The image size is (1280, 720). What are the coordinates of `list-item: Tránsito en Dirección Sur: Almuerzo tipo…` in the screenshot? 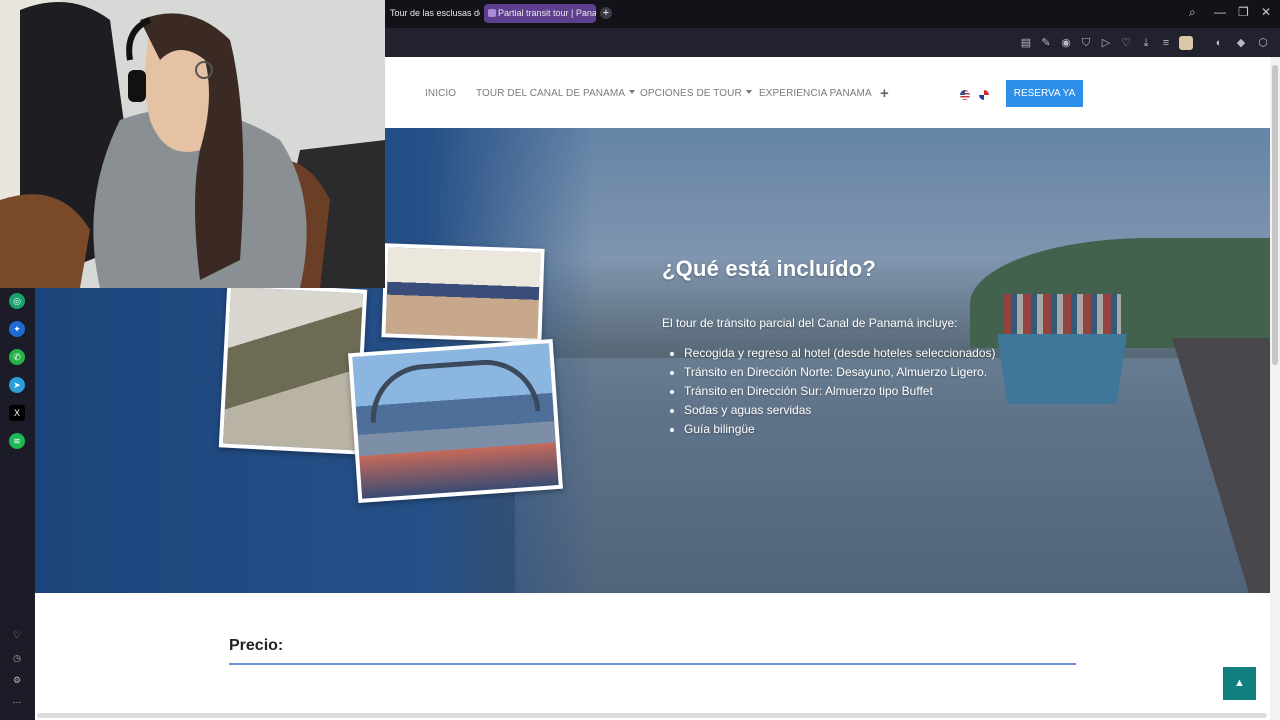 It's located at (883, 391).